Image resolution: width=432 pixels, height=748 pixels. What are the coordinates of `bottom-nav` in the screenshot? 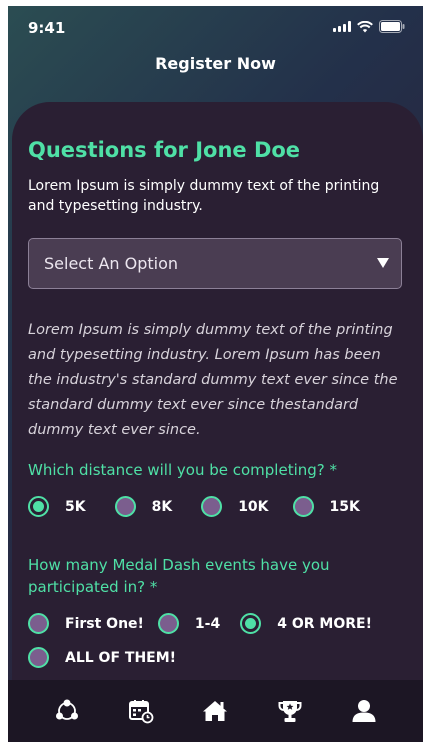 It's located at (215, 711).